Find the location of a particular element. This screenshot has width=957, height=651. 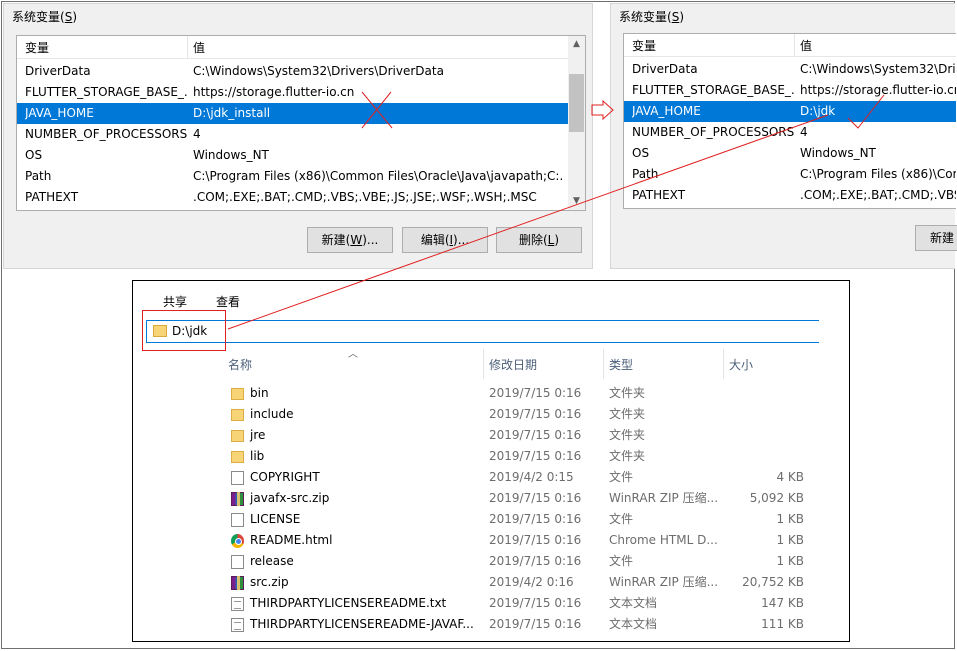

file-row: include 2019/7/15 0:16 文件夹 is located at coordinates (515, 414).